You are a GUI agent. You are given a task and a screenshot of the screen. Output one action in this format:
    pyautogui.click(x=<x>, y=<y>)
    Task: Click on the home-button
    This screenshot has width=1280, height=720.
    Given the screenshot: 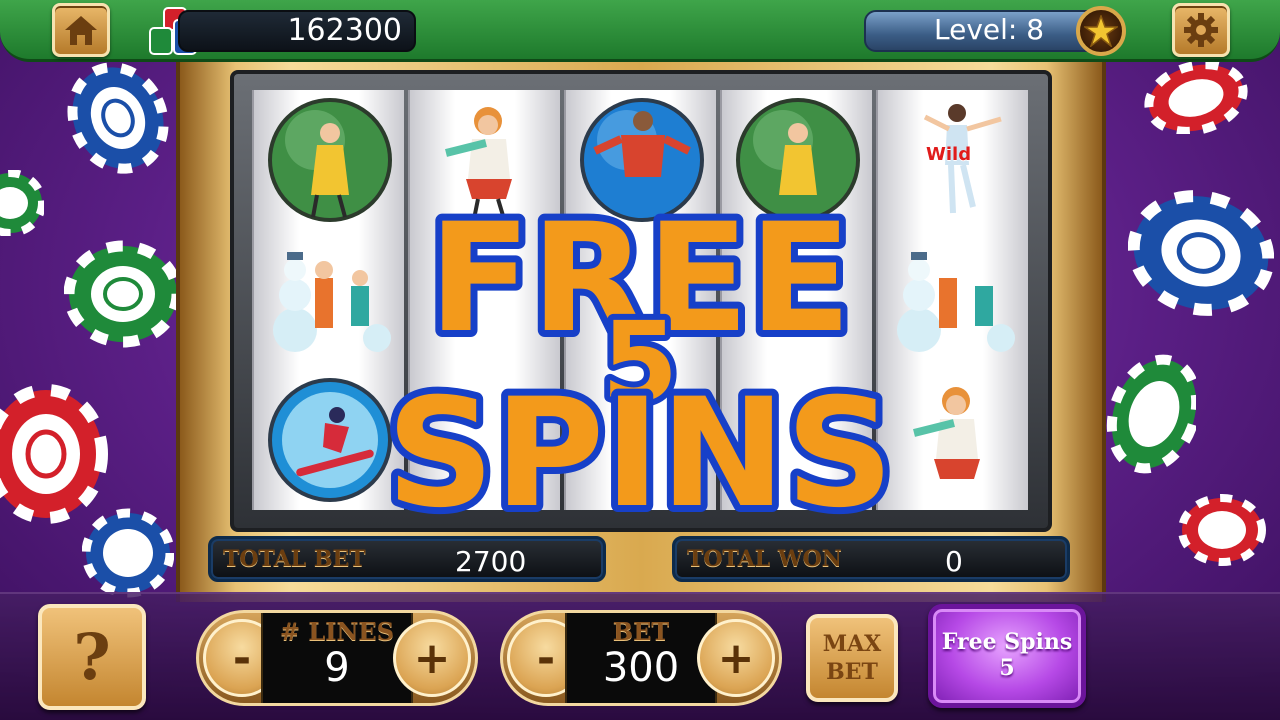 What is the action you would take?
    pyautogui.click(x=81, y=30)
    